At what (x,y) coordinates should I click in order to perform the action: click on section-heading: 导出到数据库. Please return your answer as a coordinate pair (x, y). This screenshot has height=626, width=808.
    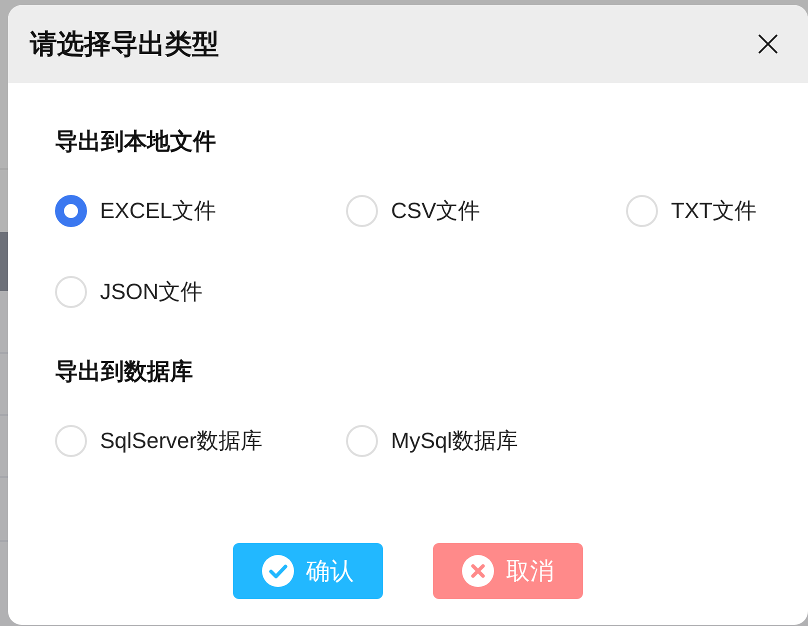
    Looking at the image, I should click on (124, 371).